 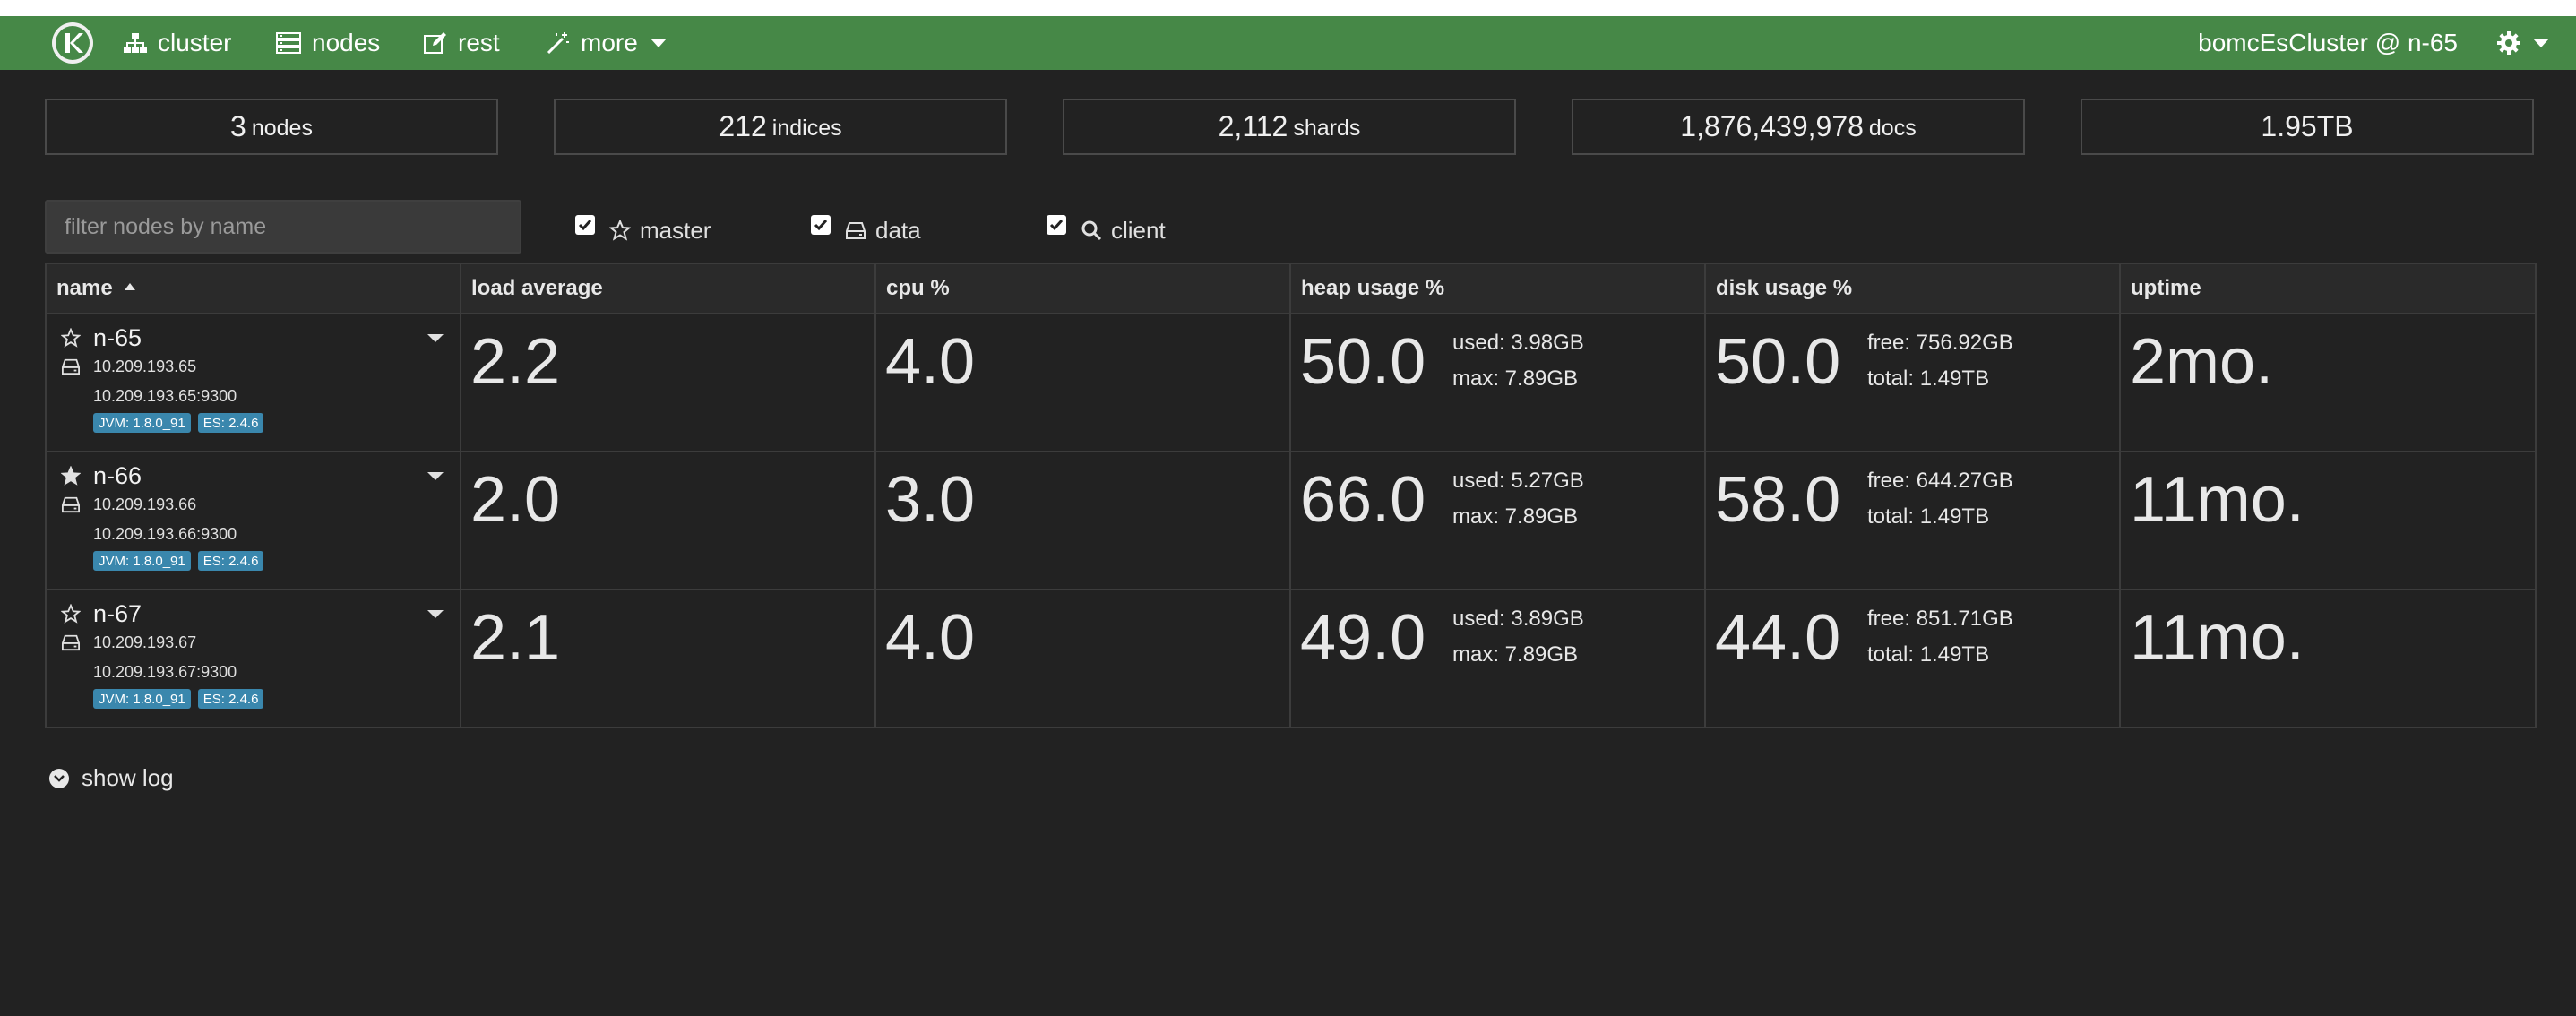 I want to click on load-average-value: 2.1, so click(x=515, y=638).